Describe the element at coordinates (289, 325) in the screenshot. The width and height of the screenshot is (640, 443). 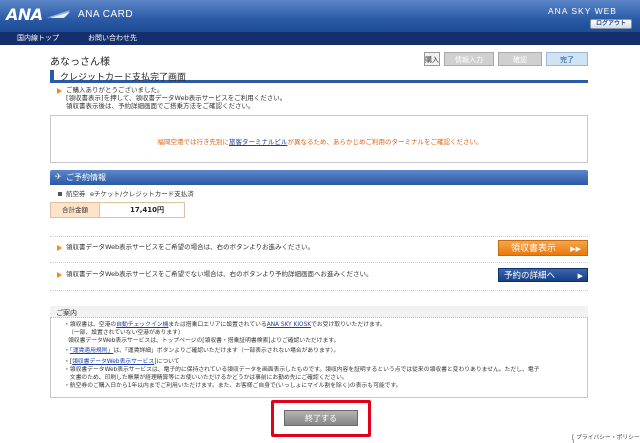
I see `sky-kiosk-link: ANA SKY KIOSK` at that location.